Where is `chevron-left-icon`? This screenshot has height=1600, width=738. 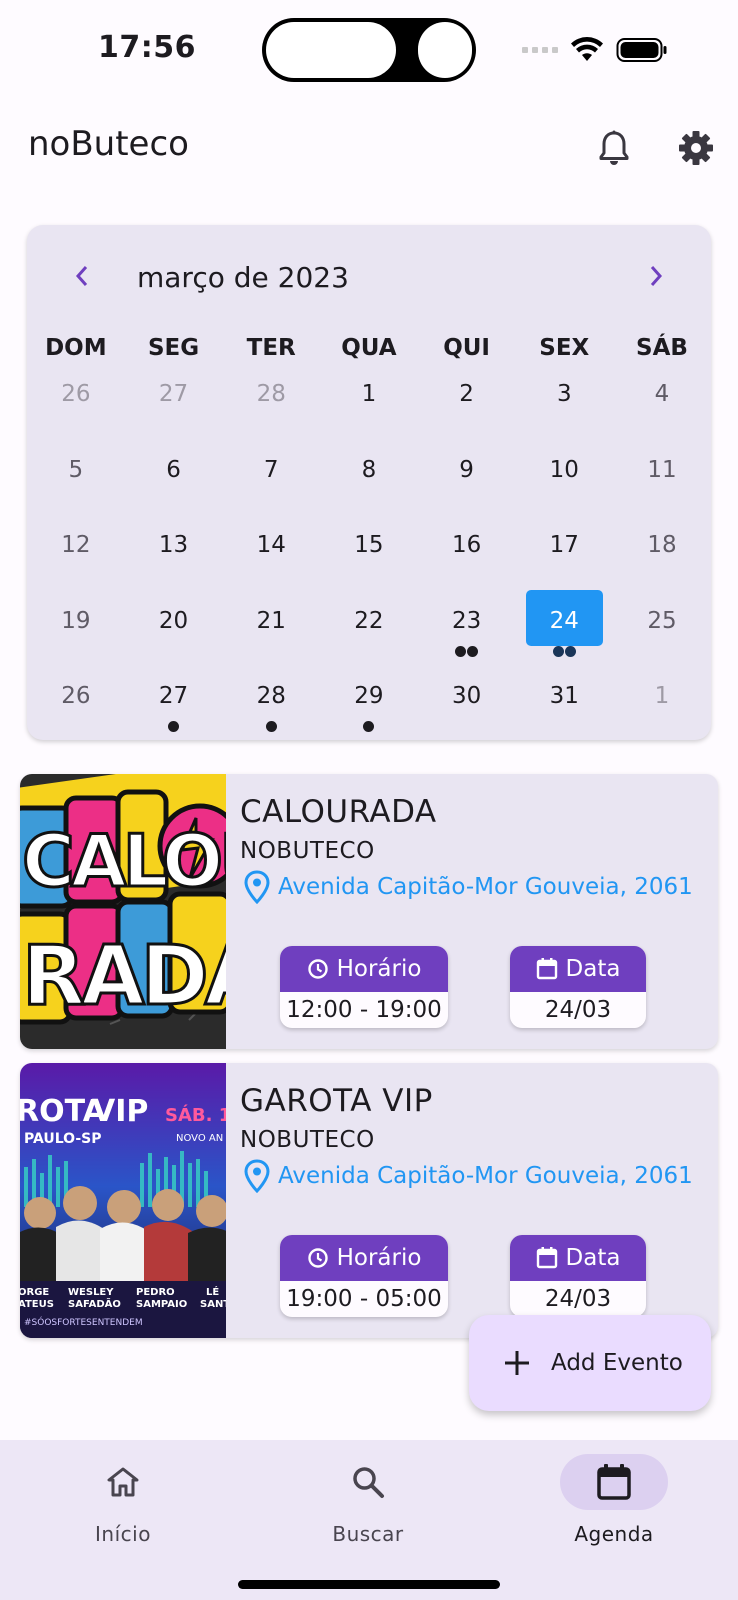
chevron-left-icon is located at coordinates (81, 276).